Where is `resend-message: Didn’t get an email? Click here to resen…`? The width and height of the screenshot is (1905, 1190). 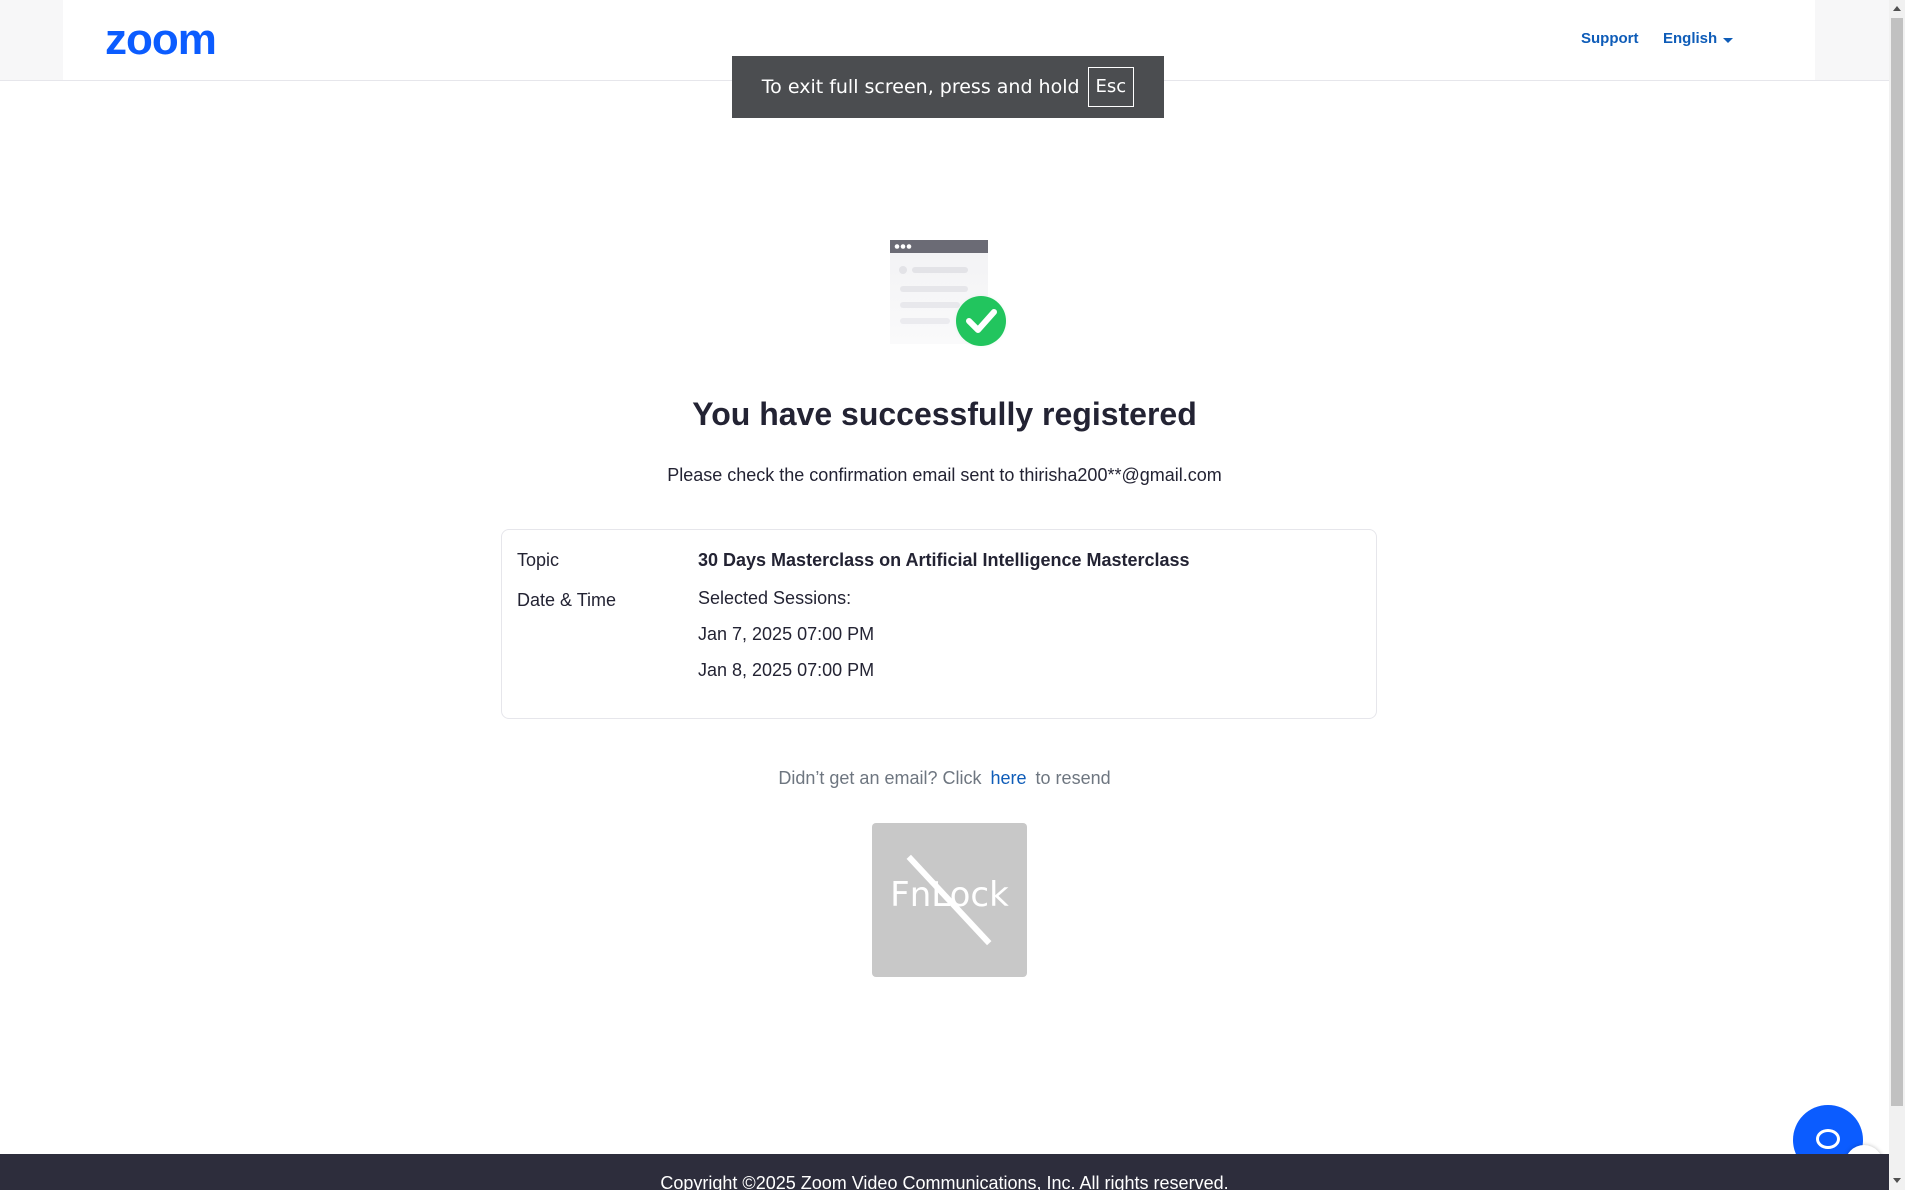
resend-message: Didn’t get an email? Click here to resen… is located at coordinates (944, 778).